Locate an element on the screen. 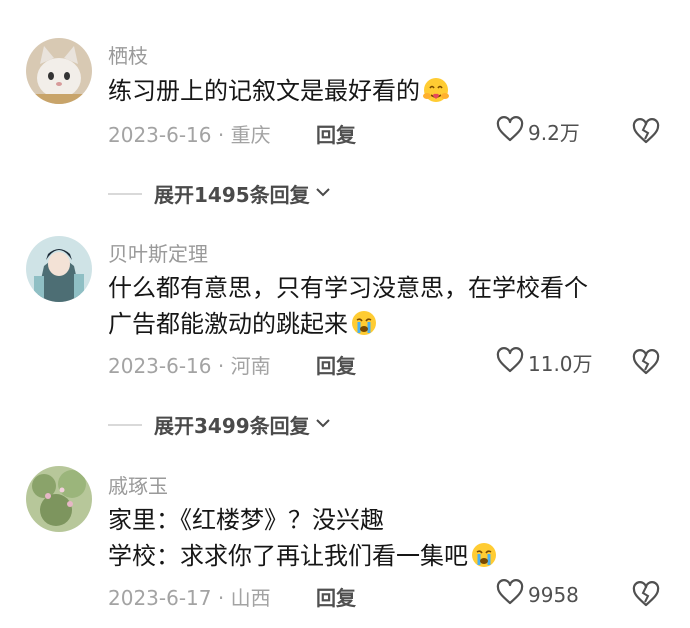  comment-line: 广告都能激动的跳起来 is located at coordinates (228, 324).